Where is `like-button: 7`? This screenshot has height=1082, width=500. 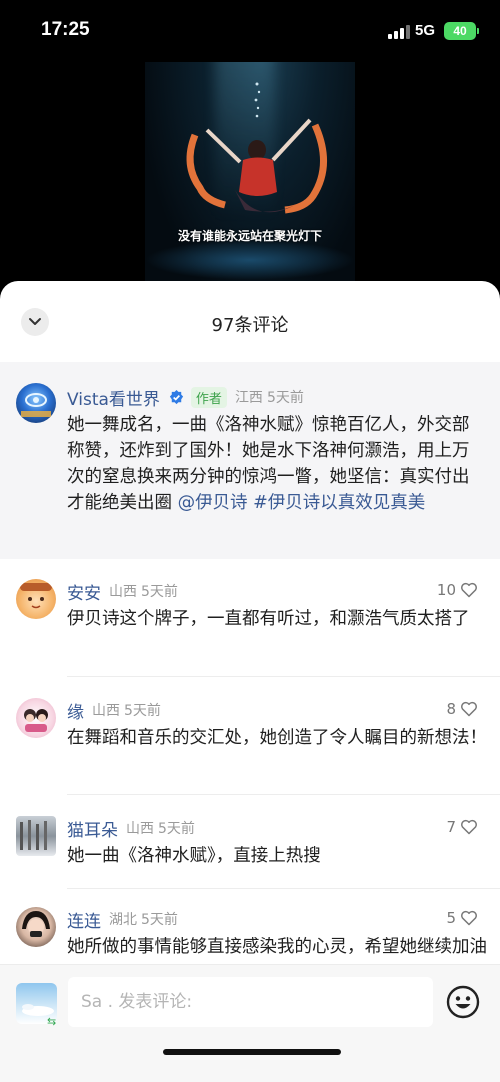 like-button: 7 is located at coordinates (462, 827).